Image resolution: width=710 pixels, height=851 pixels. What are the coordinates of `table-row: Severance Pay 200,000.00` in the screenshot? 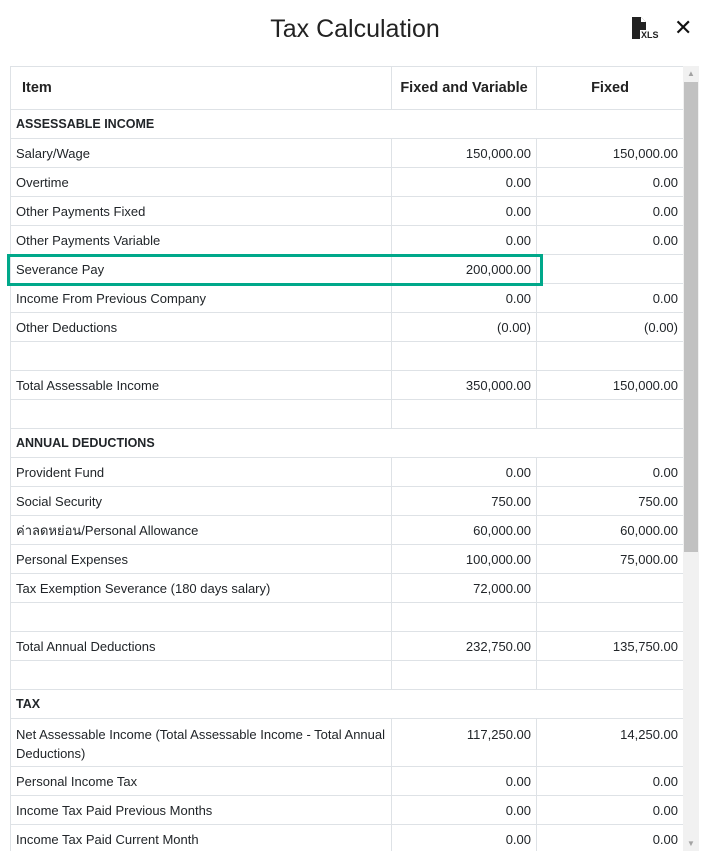 It's located at (346, 269).